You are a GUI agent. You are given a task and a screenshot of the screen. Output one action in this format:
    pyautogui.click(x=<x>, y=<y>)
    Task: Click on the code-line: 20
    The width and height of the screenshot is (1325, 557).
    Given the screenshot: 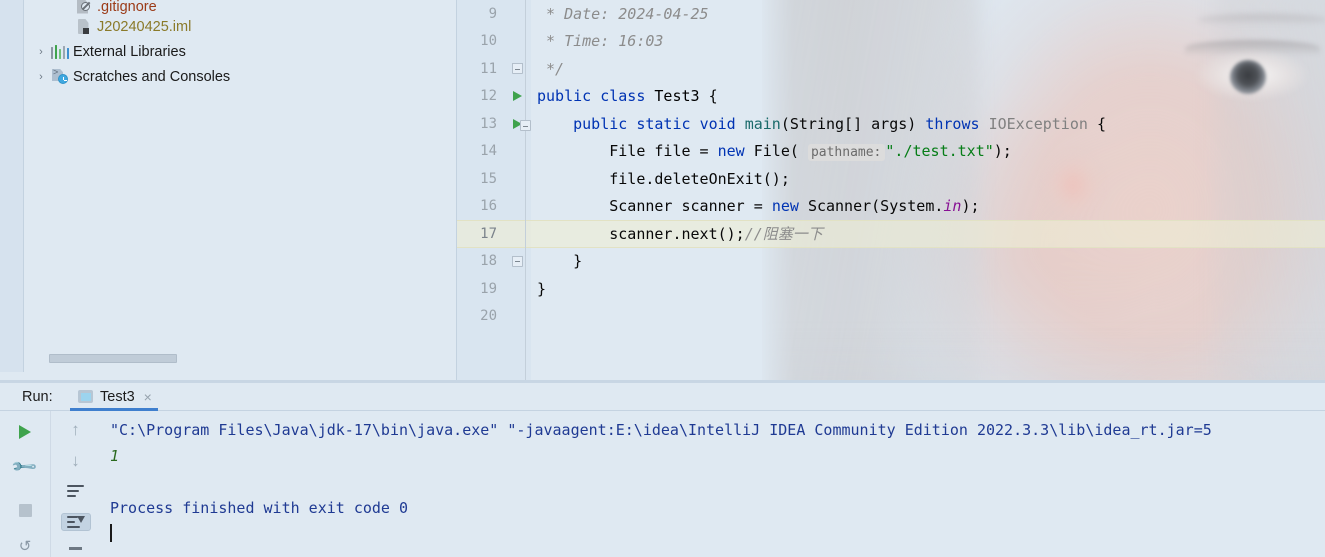 What is the action you would take?
    pyautogui.click(x=891, y=317)
    